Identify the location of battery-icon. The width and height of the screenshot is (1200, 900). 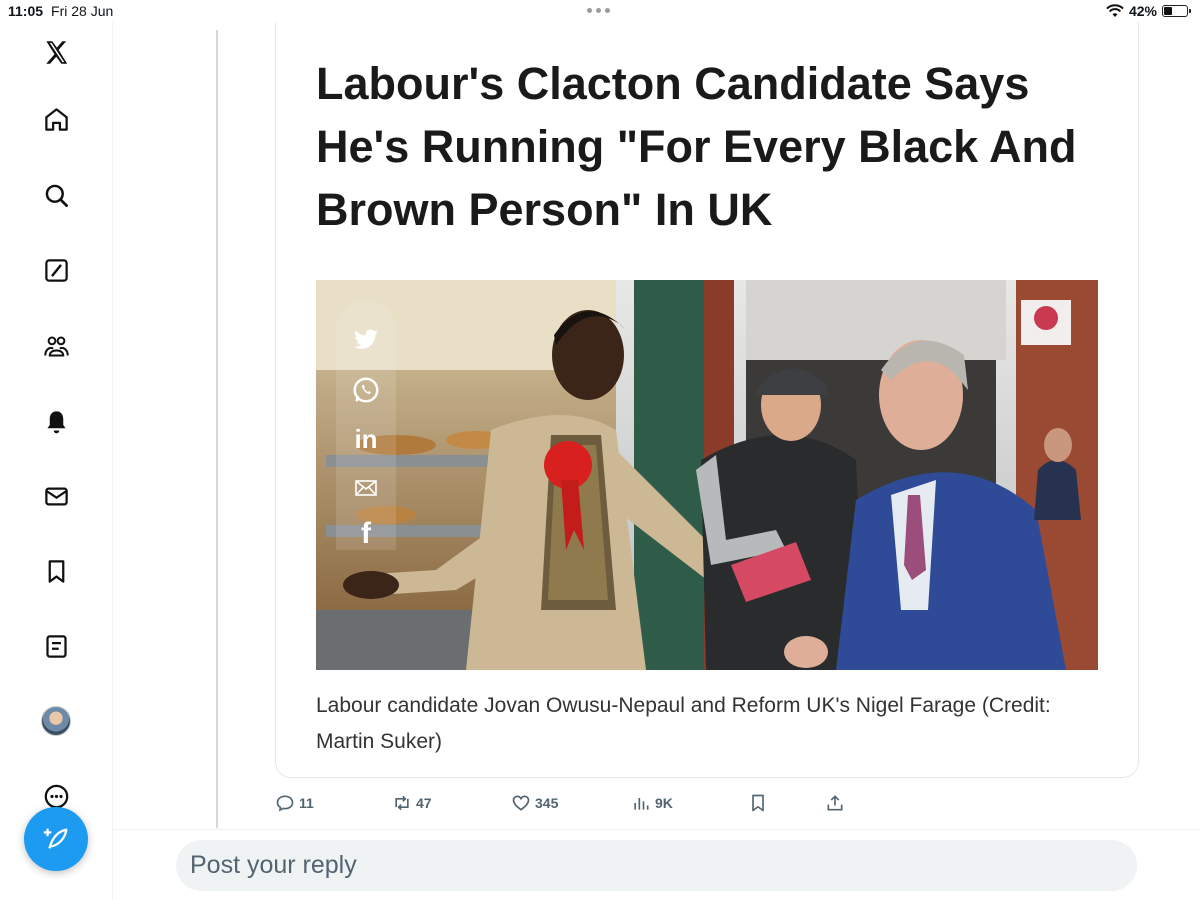
(1176, 11).